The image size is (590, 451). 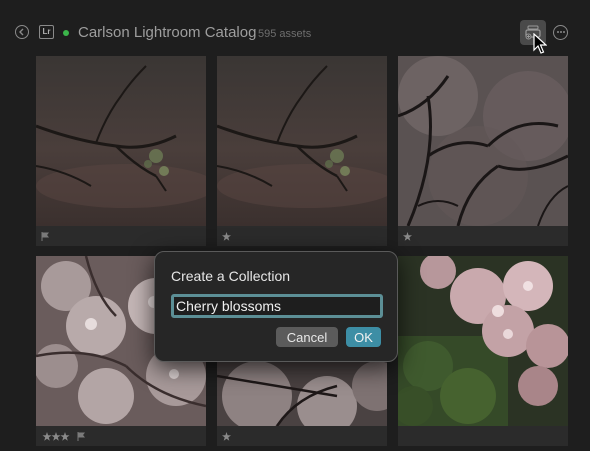 What do you see at coordinates (167, 32) in the screenshot?
I see `catalog-title: Carlson Lightroom Catalog` at bounding box center [167, 32].